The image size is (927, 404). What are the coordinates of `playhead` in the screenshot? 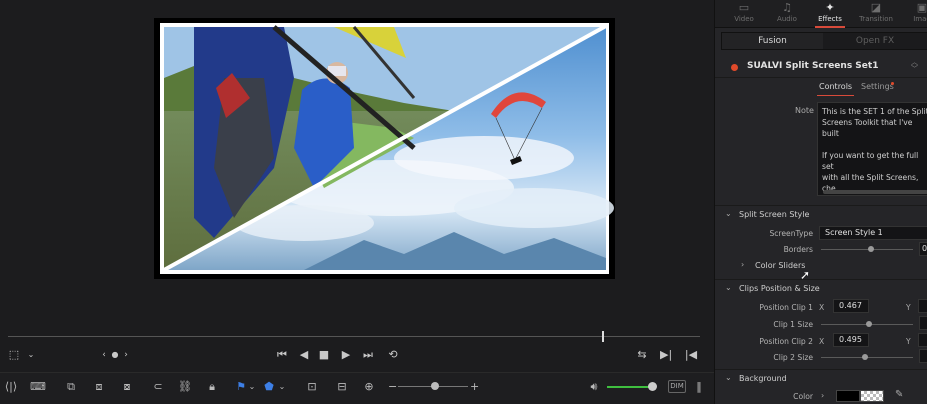 It's located at (603, 336).